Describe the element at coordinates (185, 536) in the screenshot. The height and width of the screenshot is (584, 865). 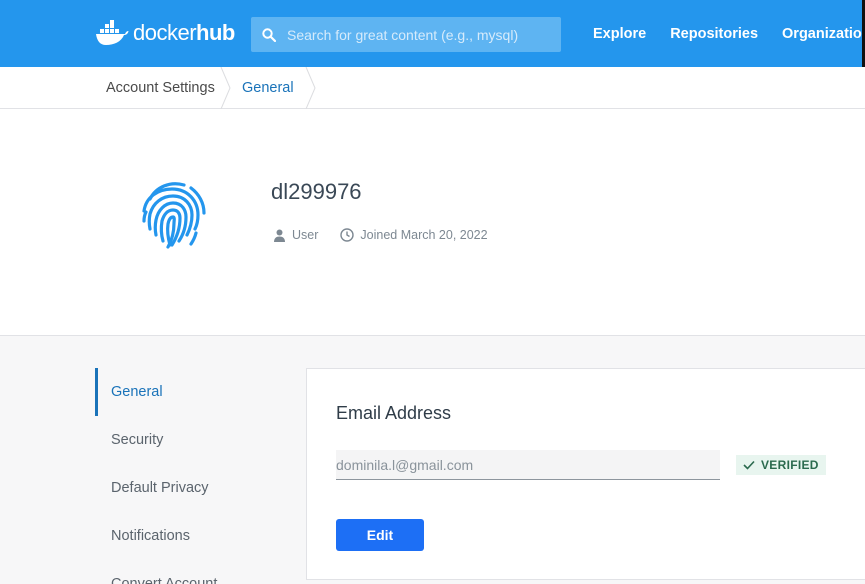
I see `sidebar-item-notifications: Notifications` at that location.